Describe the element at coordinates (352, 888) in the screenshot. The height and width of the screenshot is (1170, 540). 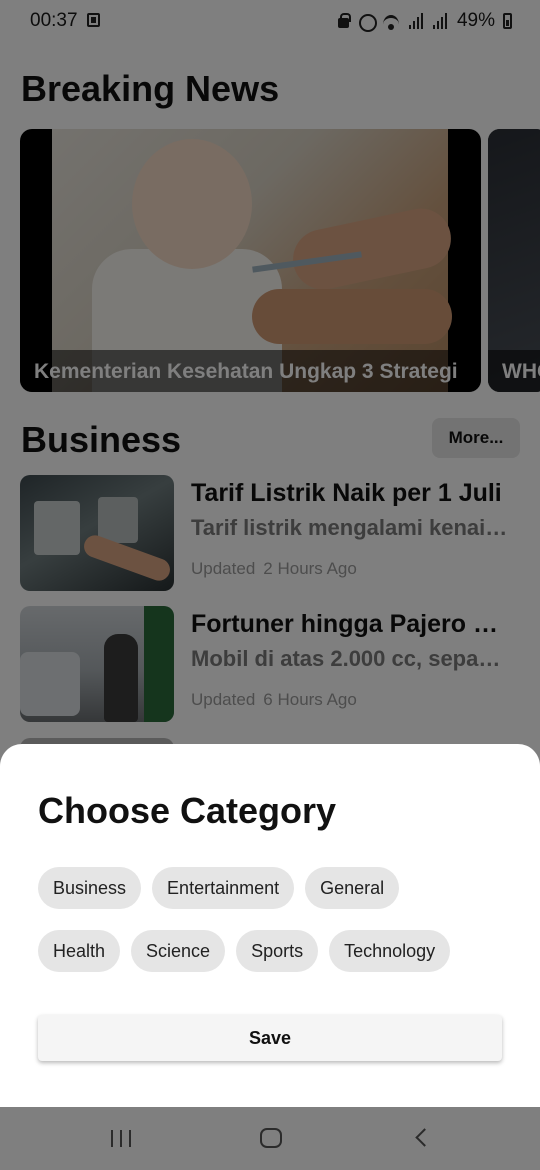
I see `category-chip-general: General` at that location.